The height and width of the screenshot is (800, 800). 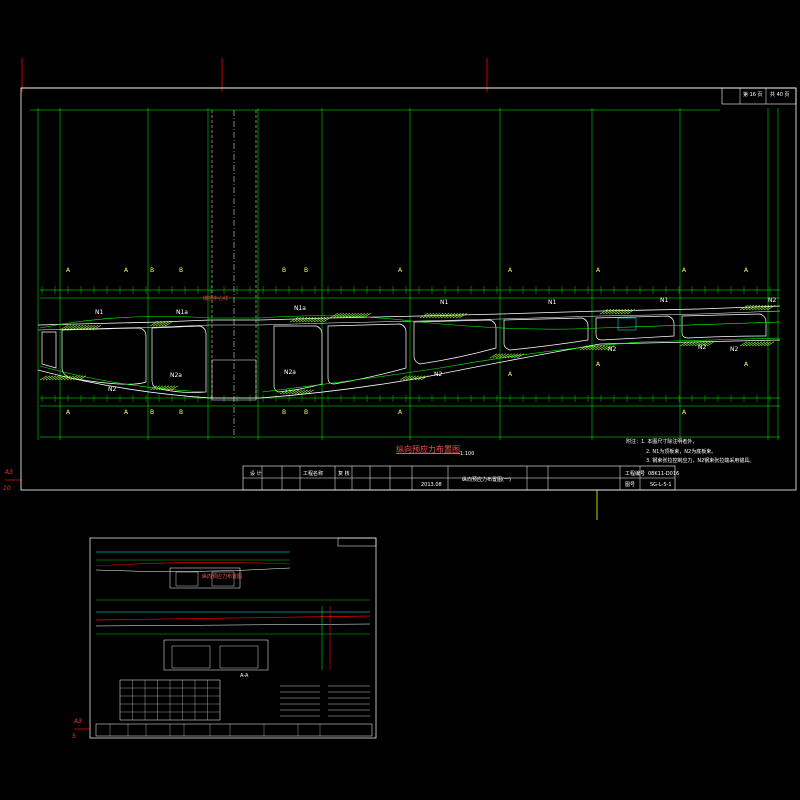 I want to click on date-value: 2013.08, so click(x=431, y=485).